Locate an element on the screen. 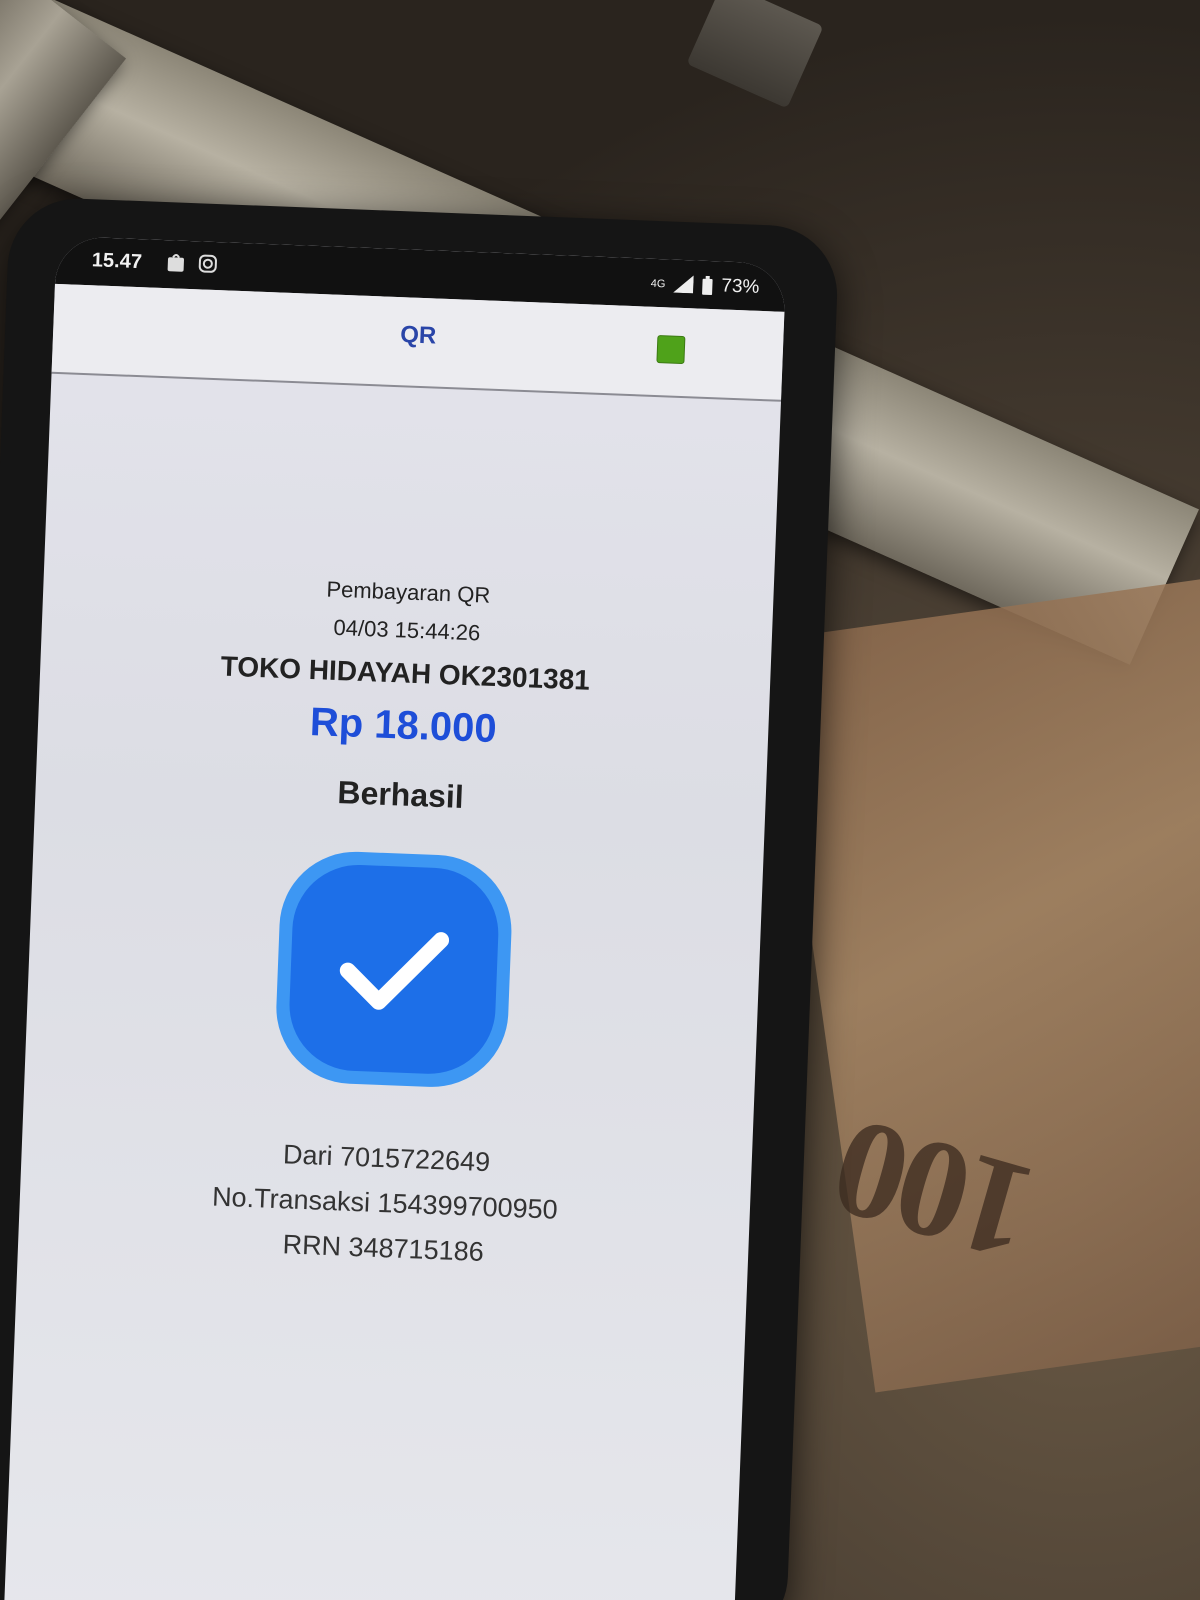 The image size is (1200, 1600). instagram-icon is located at coordinates (207, 263).